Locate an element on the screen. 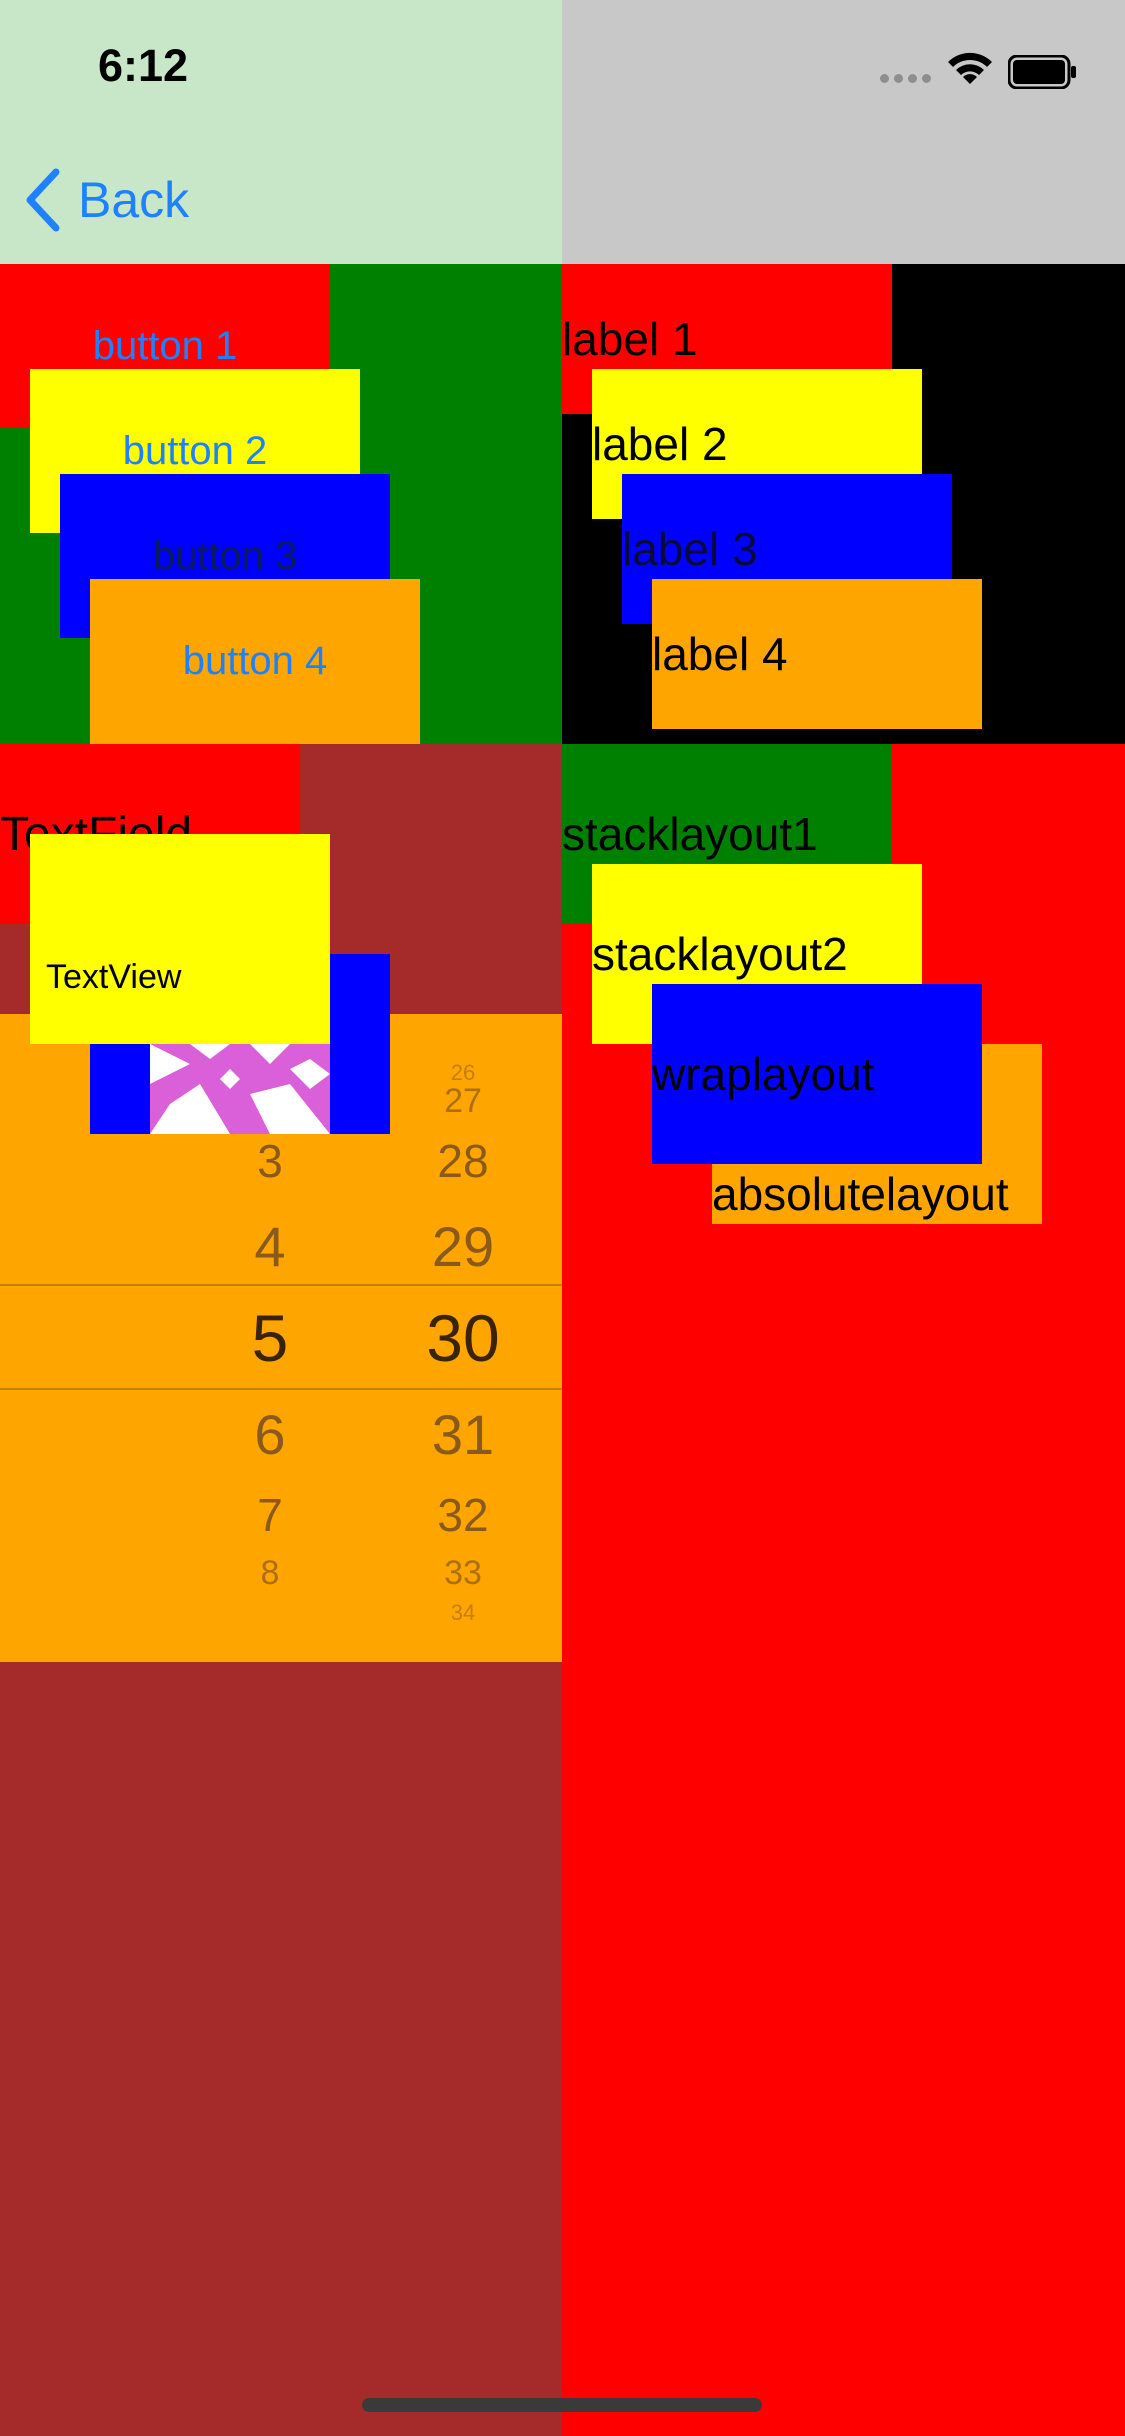  picker-item: 28 is located at coordinates (462, 1161).